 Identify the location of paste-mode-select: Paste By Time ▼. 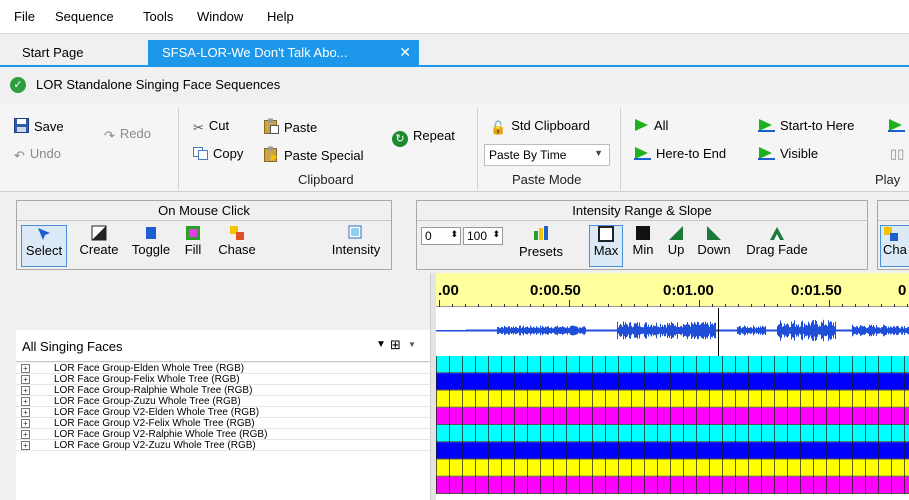
(547, 155).